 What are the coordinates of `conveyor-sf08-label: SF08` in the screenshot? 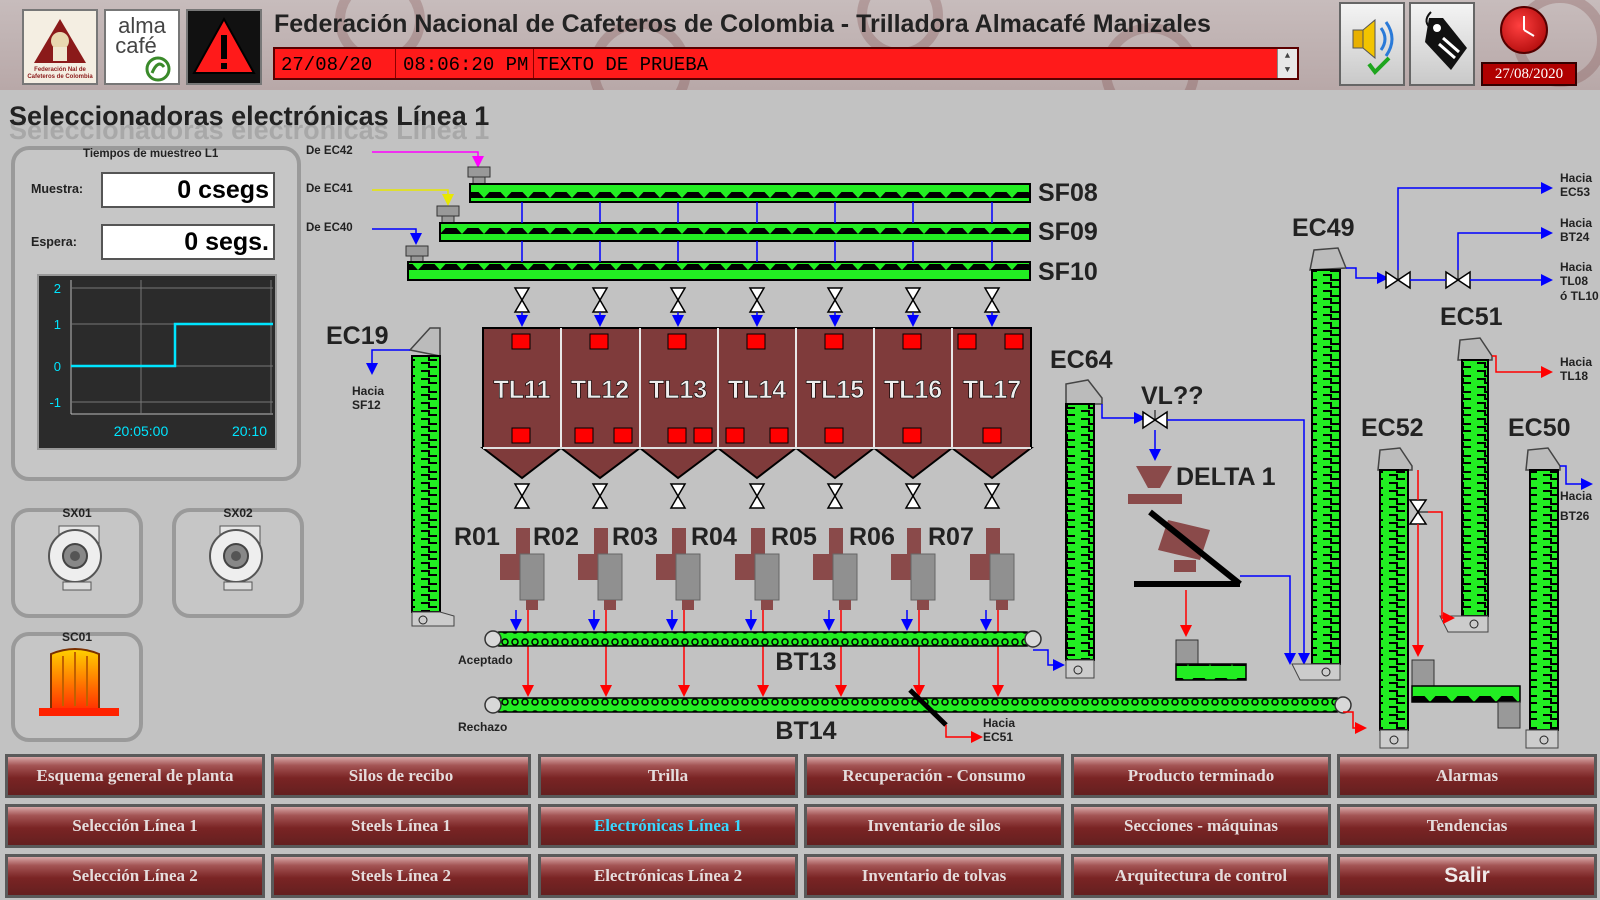 It's located at (1068, 193).